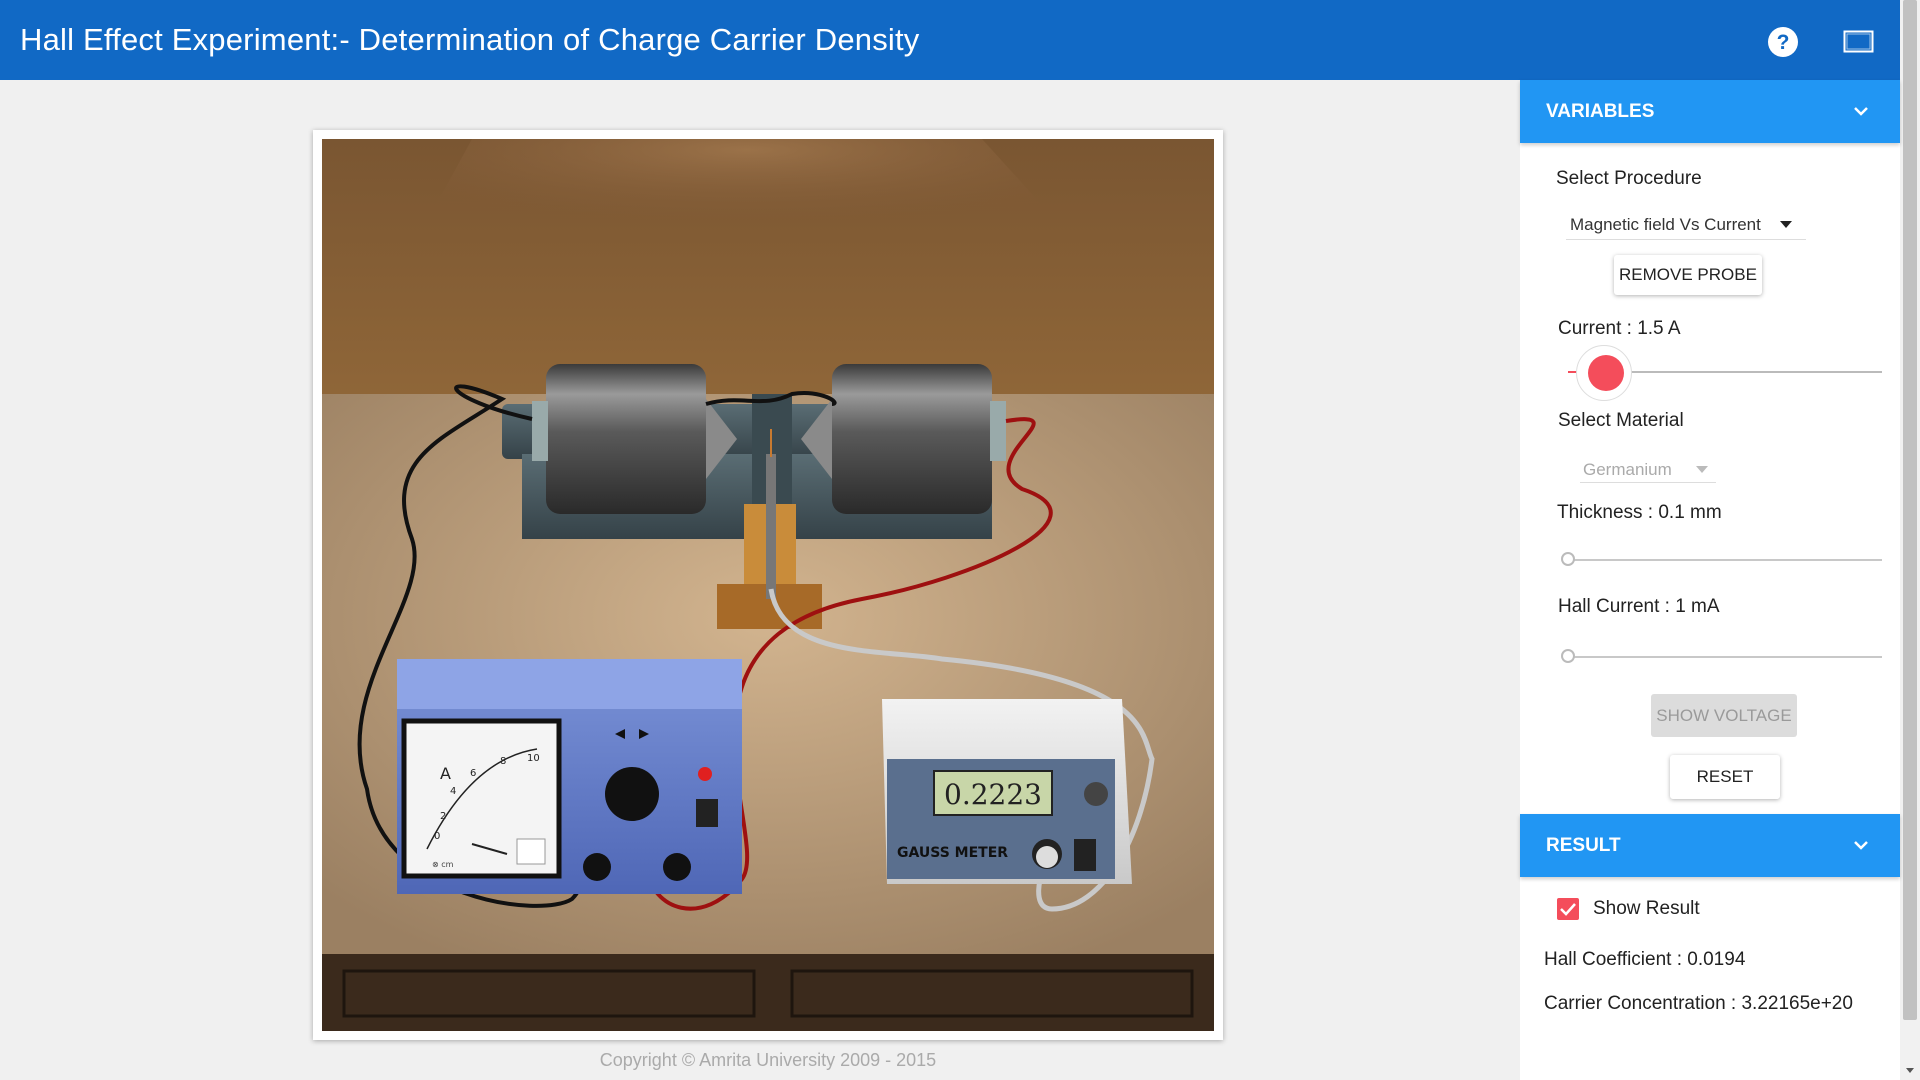  Describe the element at coordinates (443, 816) in the screenshot. I see `ammeter-scale-label: 2` at that location.